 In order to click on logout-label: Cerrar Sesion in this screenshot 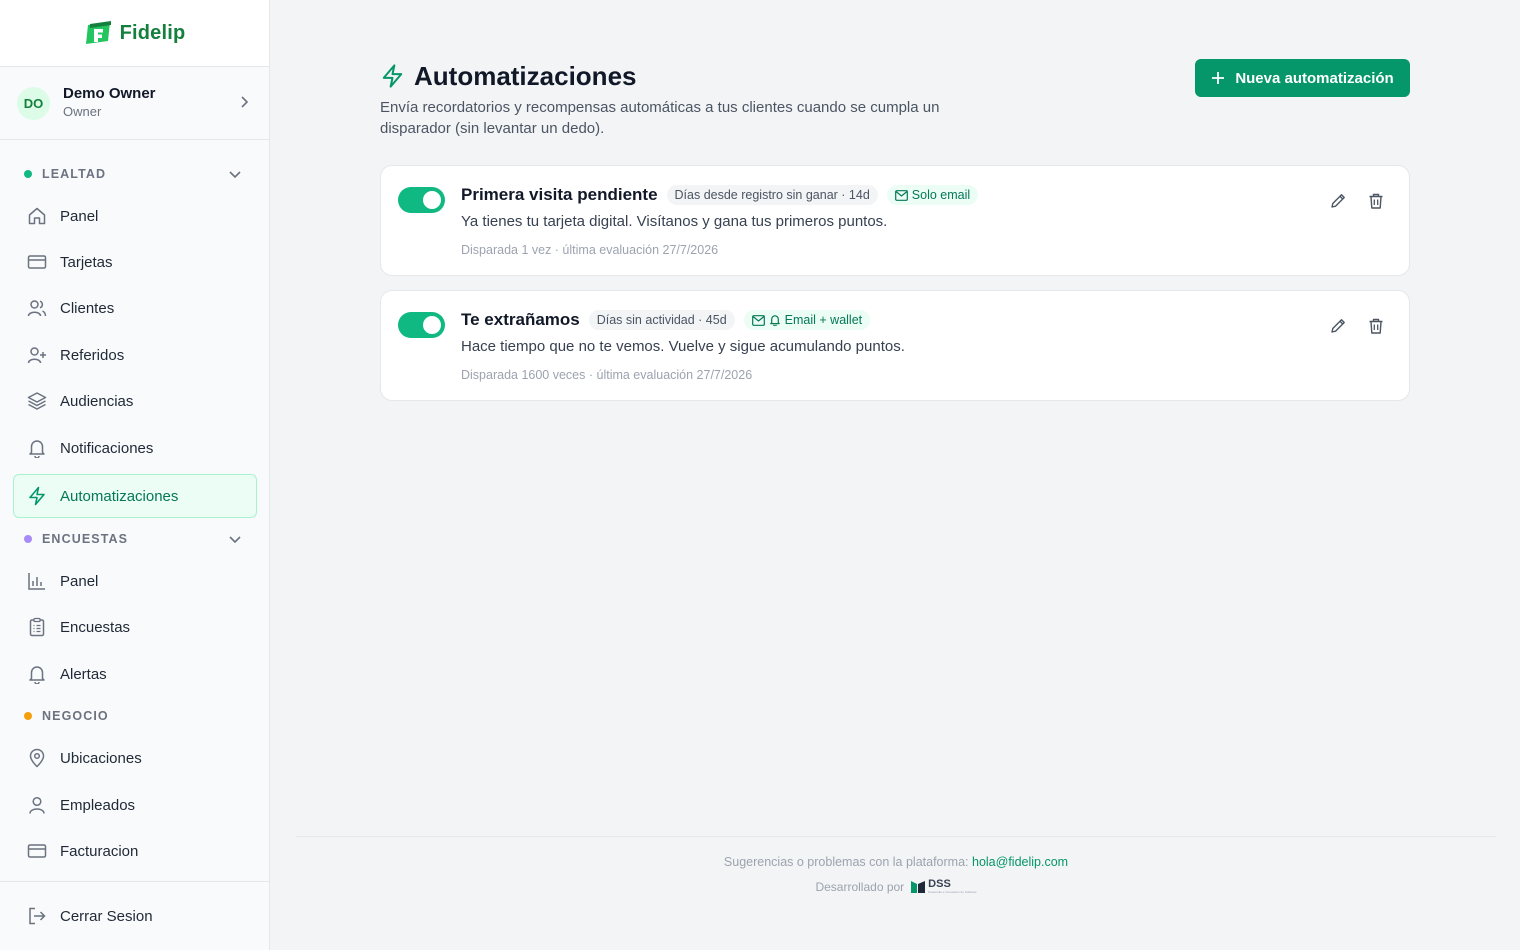, I will do `click(106, 916)`.